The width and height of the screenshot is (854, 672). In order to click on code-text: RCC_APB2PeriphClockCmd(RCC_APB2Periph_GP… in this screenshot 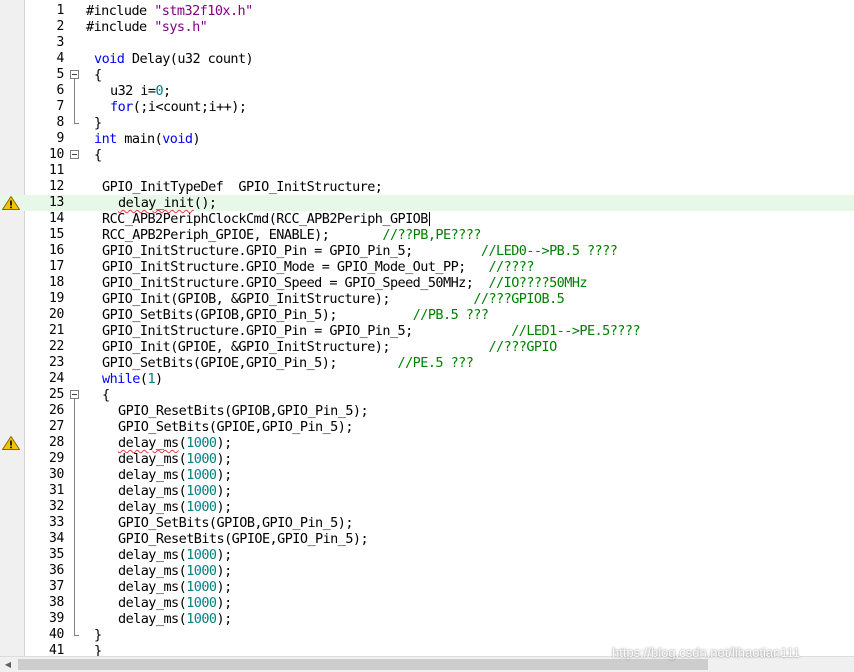, I will do `click(265, 219)`.